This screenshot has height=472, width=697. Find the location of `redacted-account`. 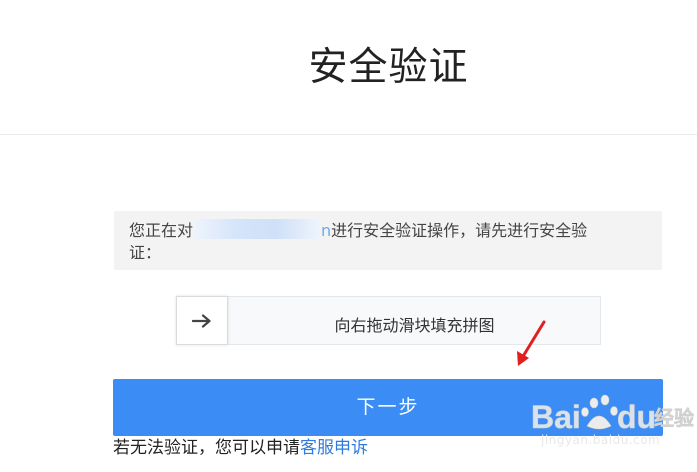

redacted-account is located at coordinates (257, 229).